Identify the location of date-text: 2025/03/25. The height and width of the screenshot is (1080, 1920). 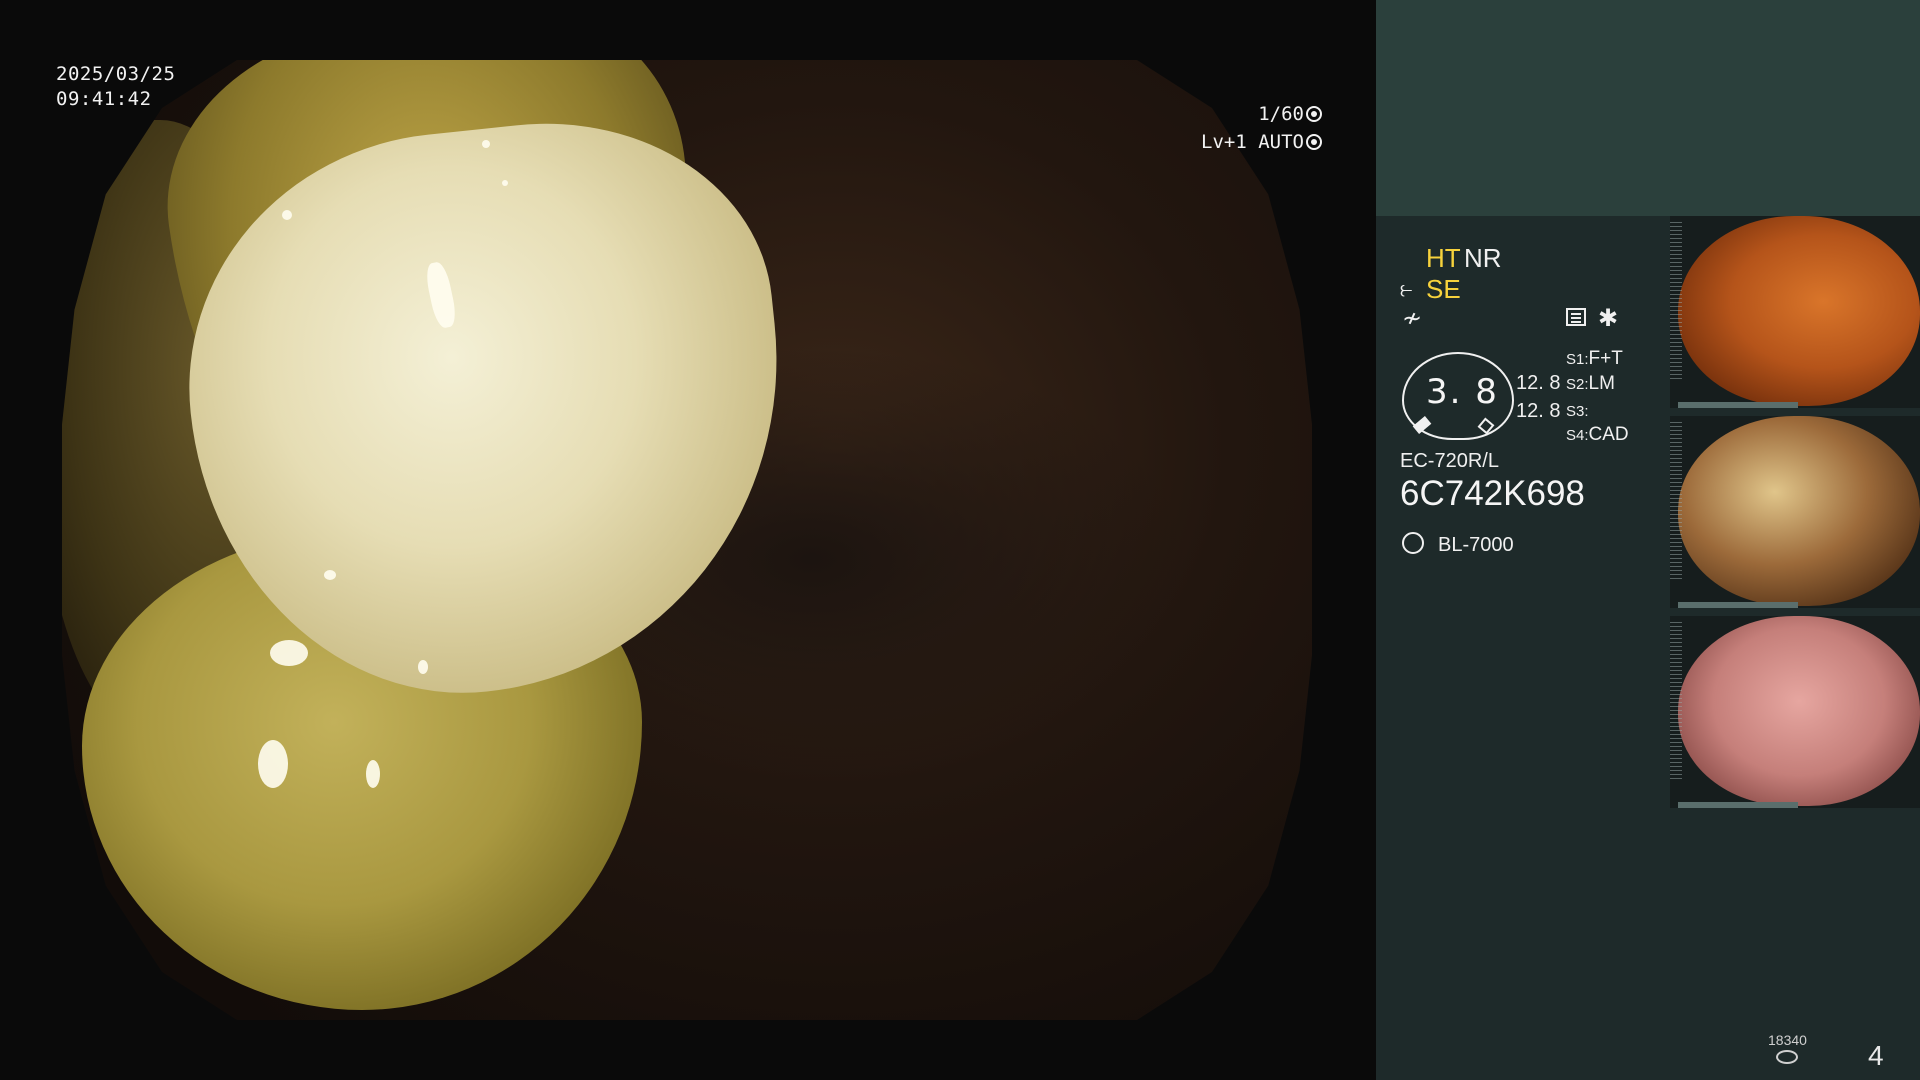
(116, 74).